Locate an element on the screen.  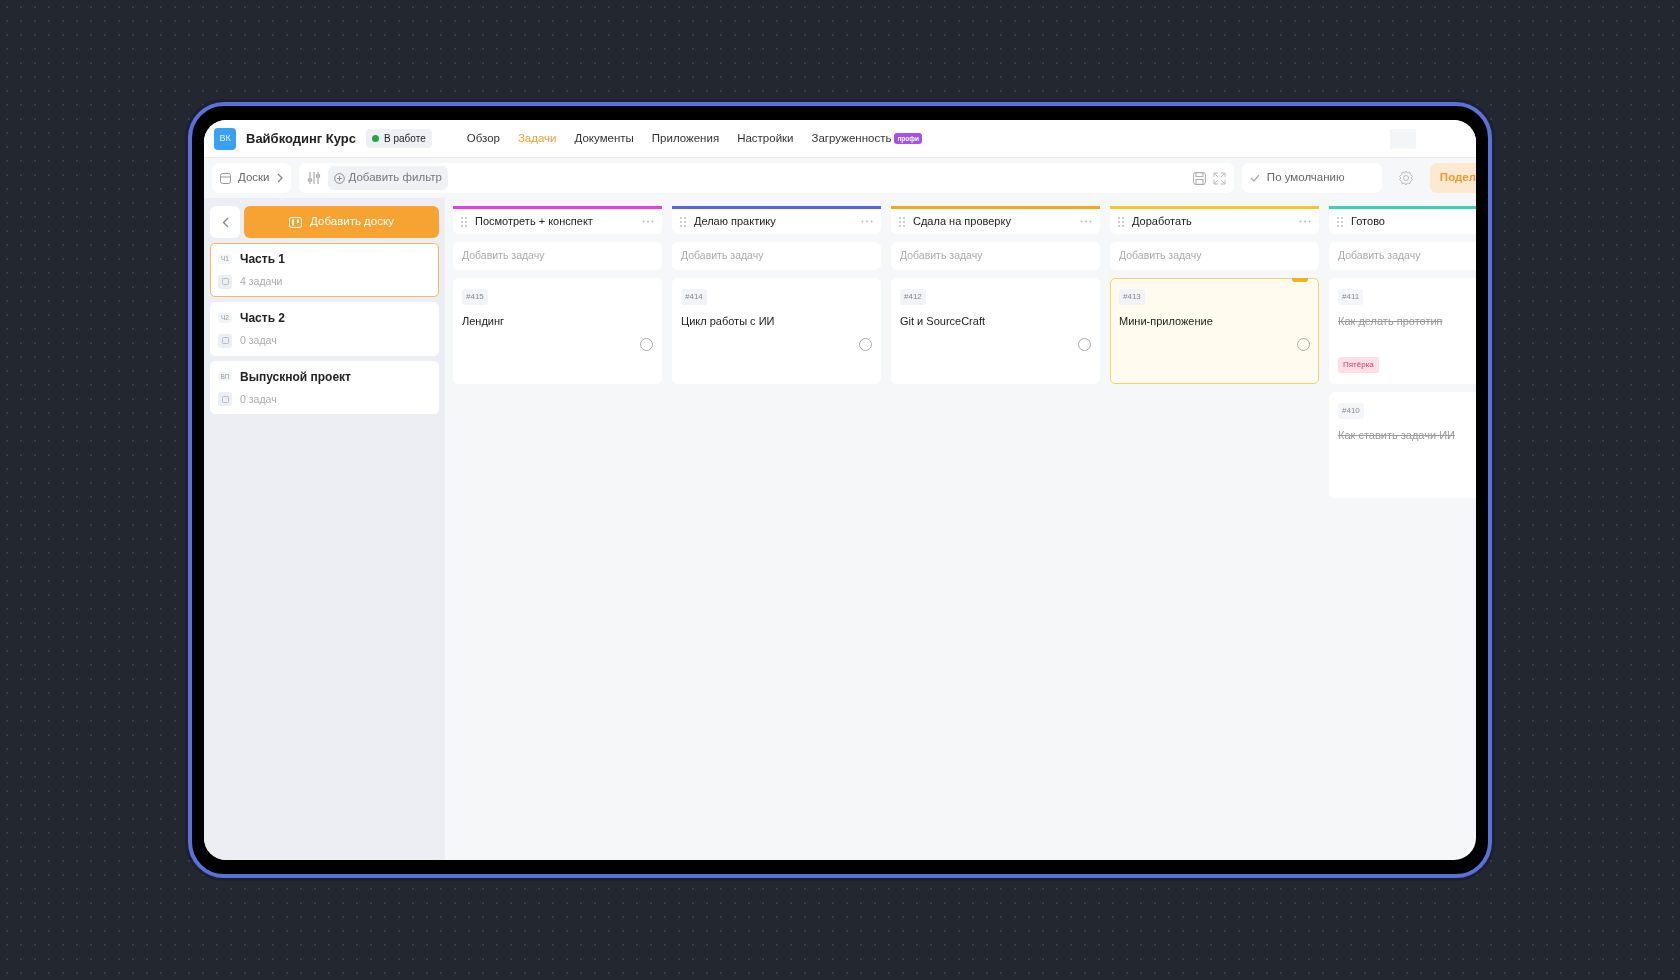
task-title: Мини-приложение is located at coordinates (1166, 321).